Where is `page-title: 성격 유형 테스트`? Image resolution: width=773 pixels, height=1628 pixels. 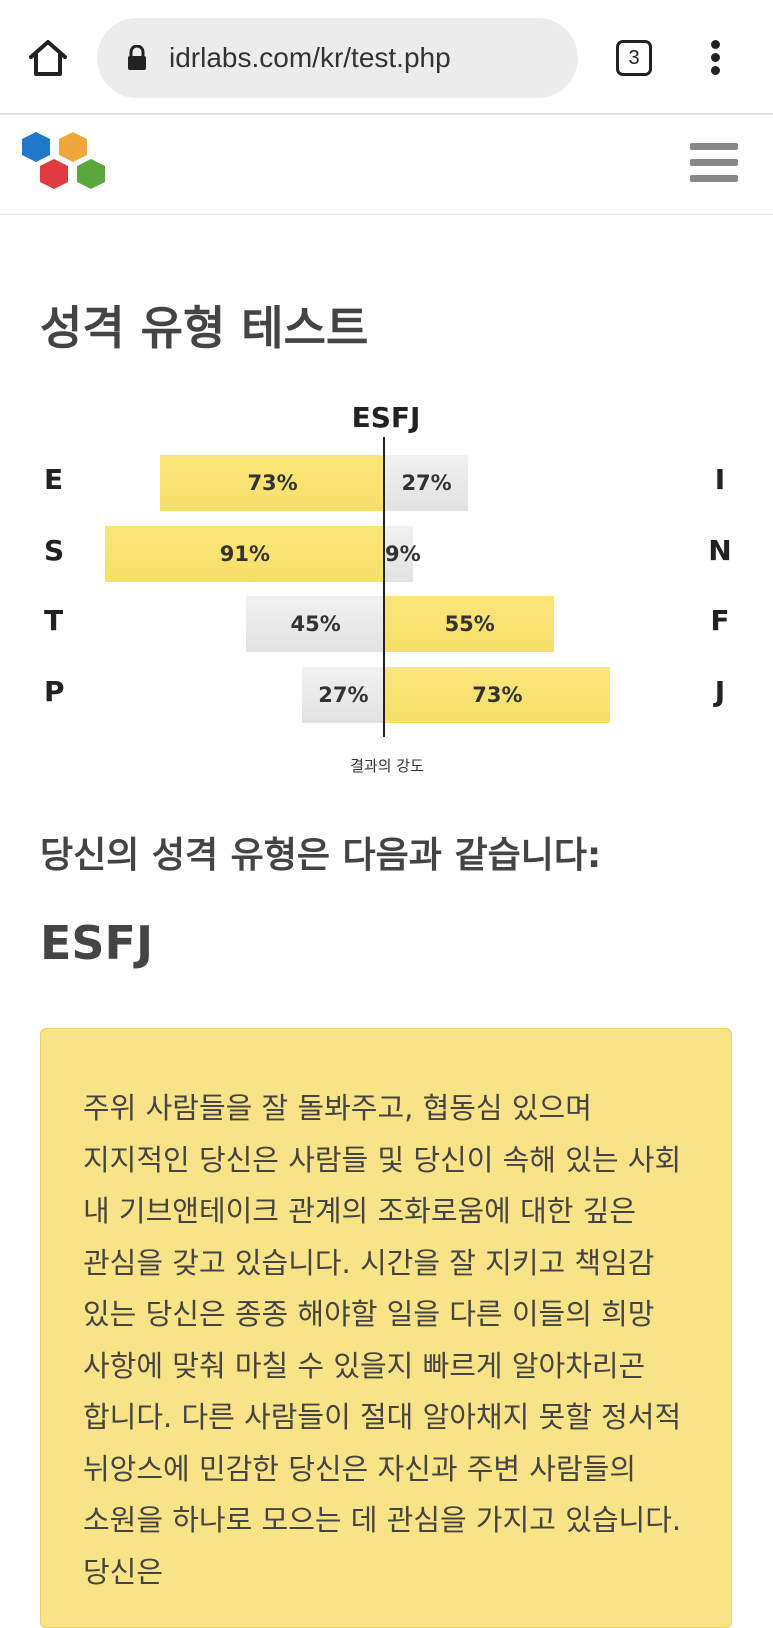 page-title: 성격 유형 테스트 is located at coordinates (204, 328).